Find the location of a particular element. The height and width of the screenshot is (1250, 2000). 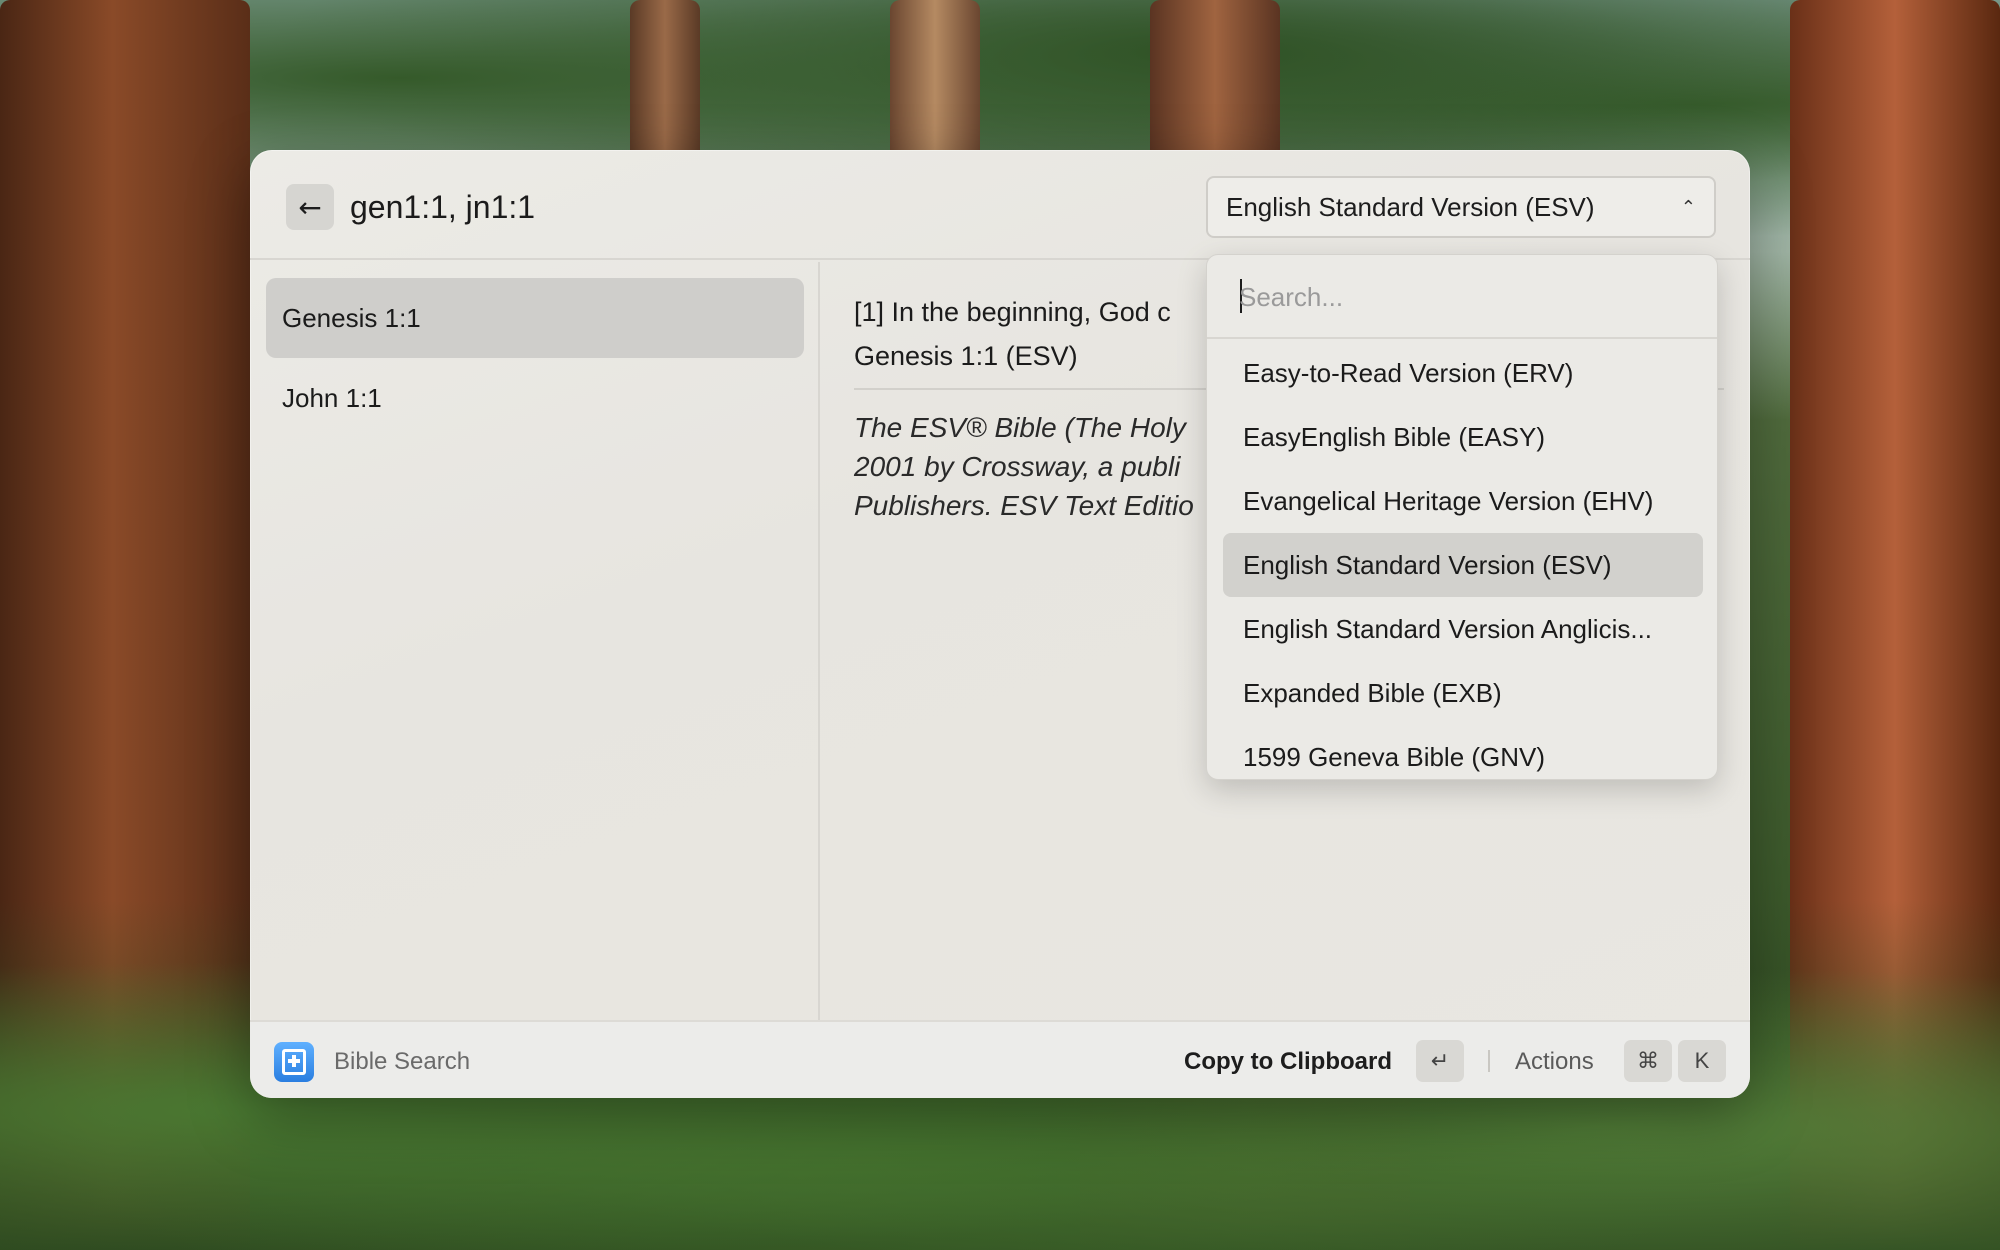

arrow-left-icon: ← is located at coordinates (310, 207).